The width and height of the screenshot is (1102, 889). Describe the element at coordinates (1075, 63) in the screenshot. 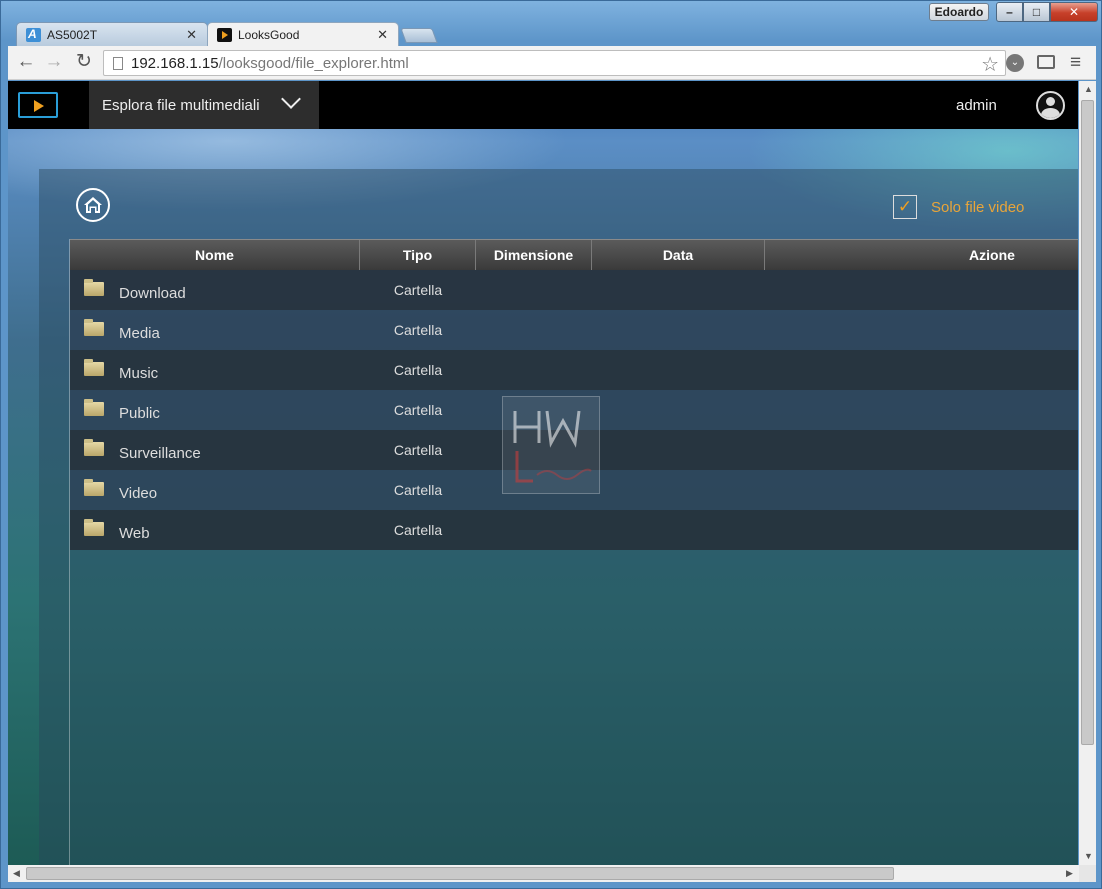

I see `browser-menu-icon: ≡` at that location.